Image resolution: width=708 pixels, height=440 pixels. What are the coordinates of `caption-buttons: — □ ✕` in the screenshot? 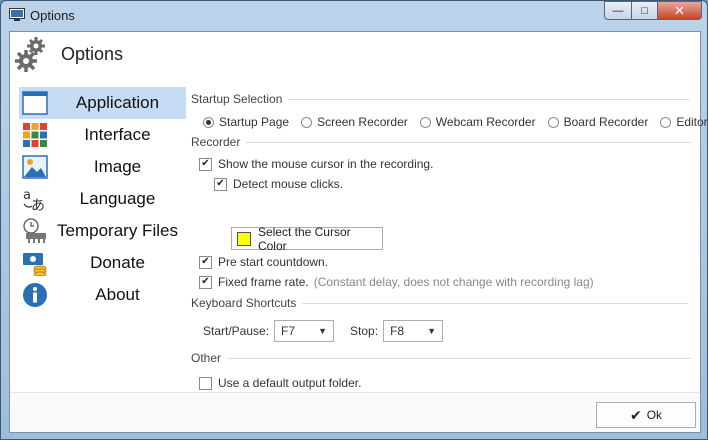 It's located at (653, 10).